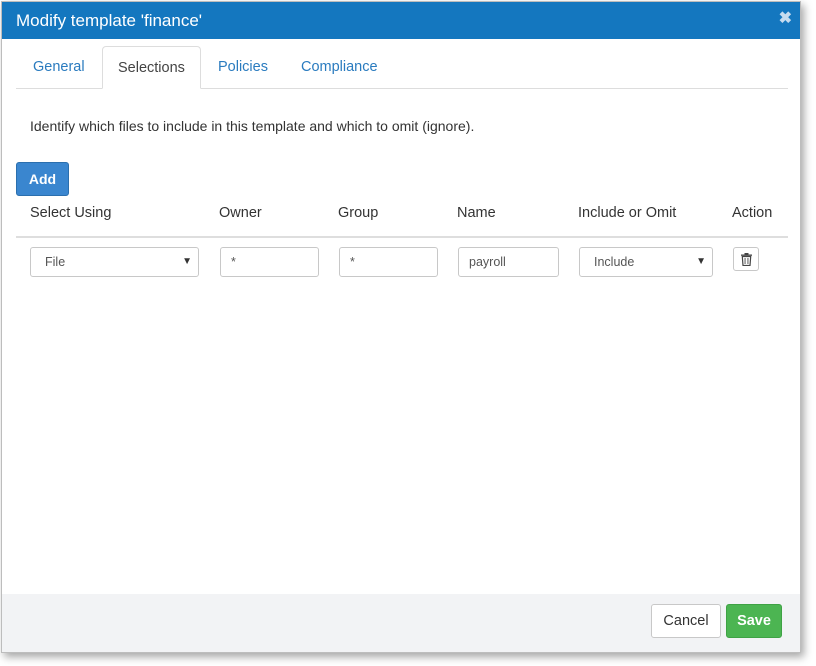  Describe the element at coordinates (476, 213) in the screenshot. I see `column-header-name: Name` at that location.